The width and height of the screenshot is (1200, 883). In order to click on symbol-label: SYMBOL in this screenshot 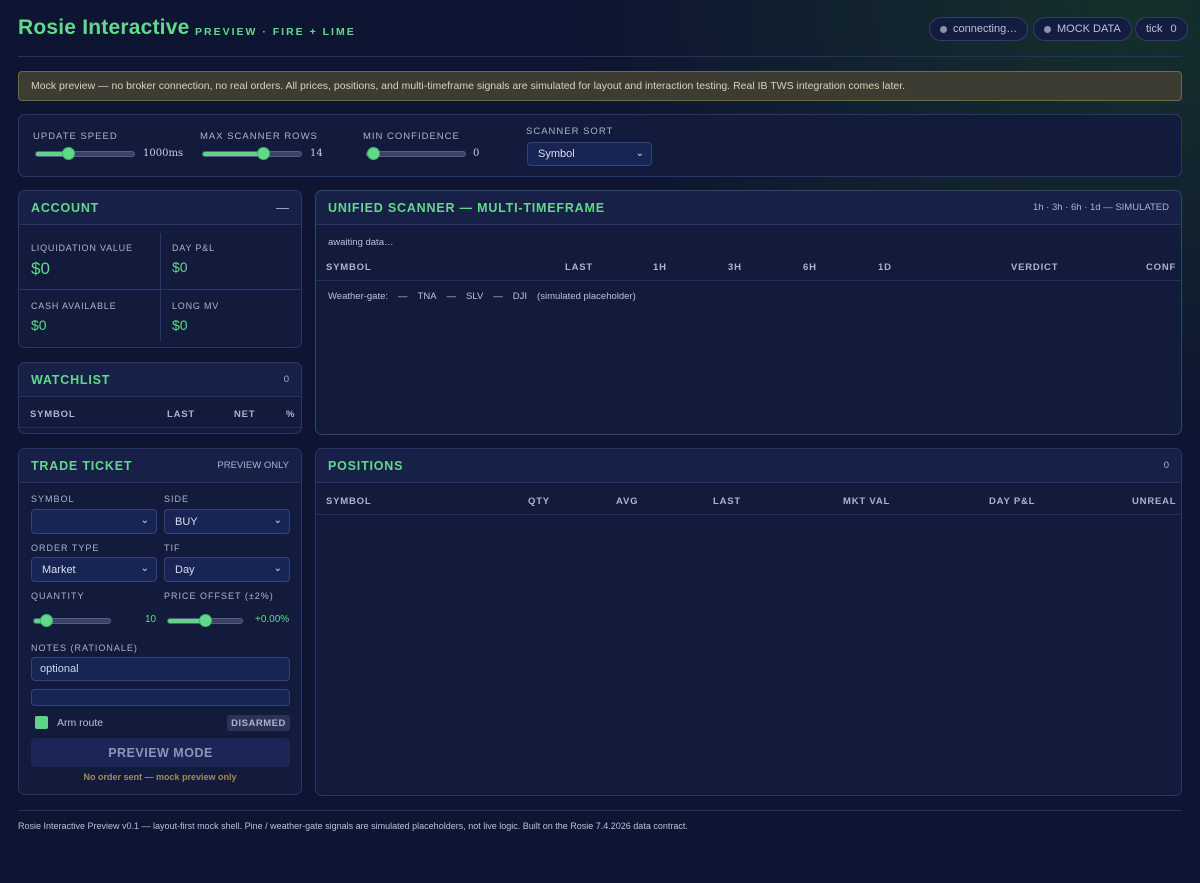, I will do `click(53, 499)`.